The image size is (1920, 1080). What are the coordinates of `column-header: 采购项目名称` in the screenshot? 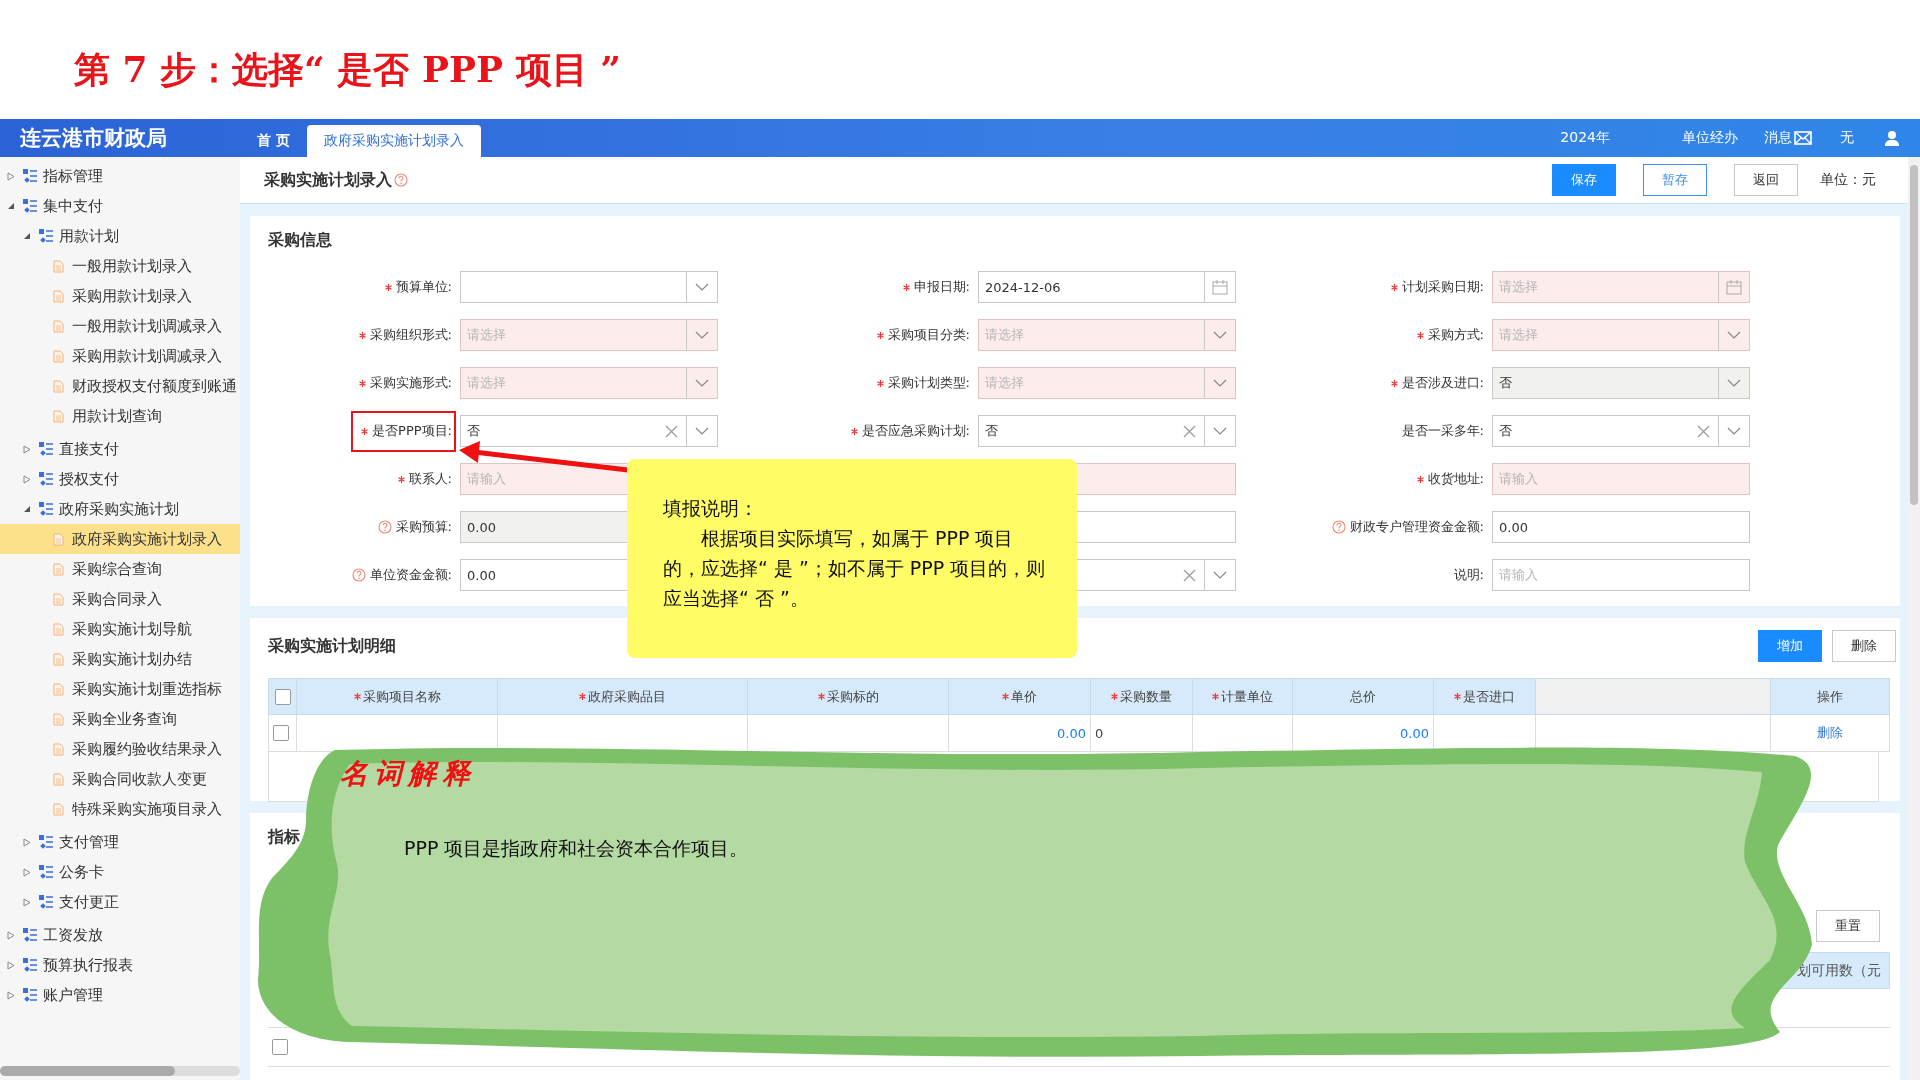 It's located at (397, 696).